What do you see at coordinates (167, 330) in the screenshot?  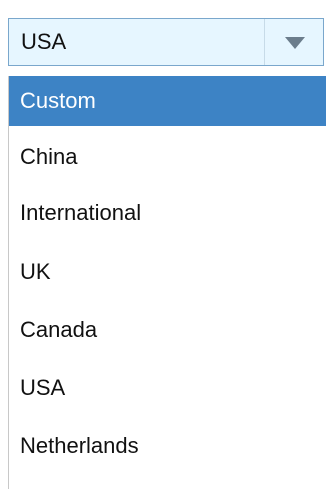 I see `option-canada: Canada` at bounding box center [167, 330].